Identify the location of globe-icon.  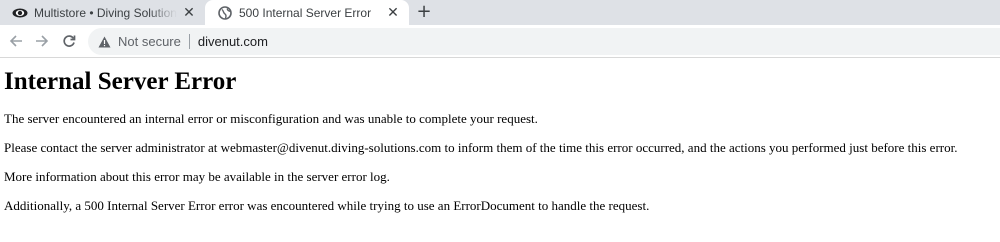
(225, 13).